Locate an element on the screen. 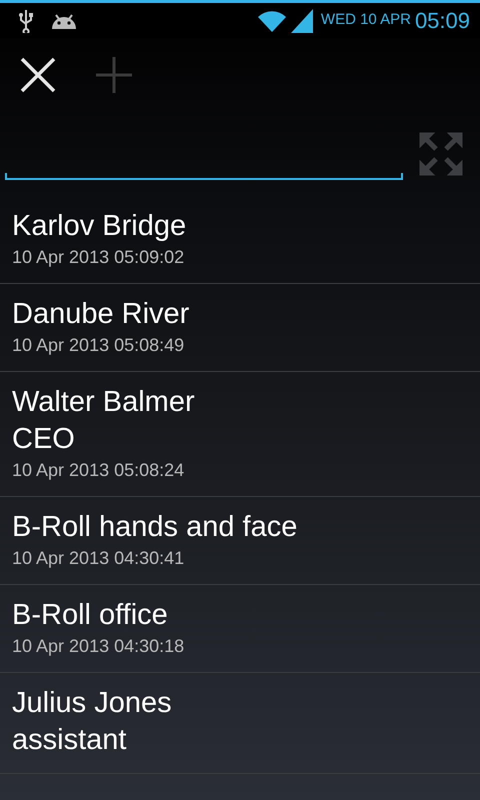 The height and width of the screenshot is (800, 480). item-title: B-Roll office is located at coordinates (90, 615).